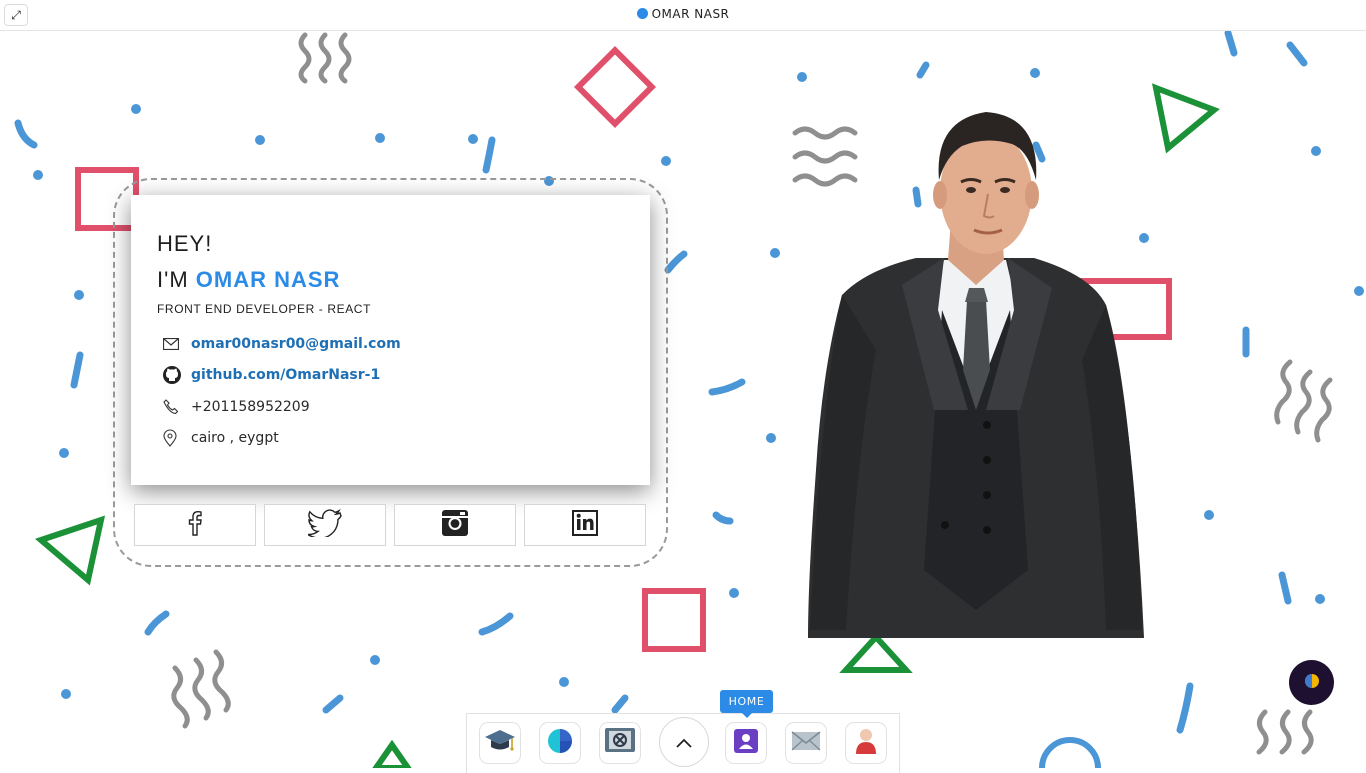 The image size is (1366, 773). Describe the element at coordinates (296, 344) in the screenshot. I see `email-link: omar00nasr00@gmail.com` at that location.